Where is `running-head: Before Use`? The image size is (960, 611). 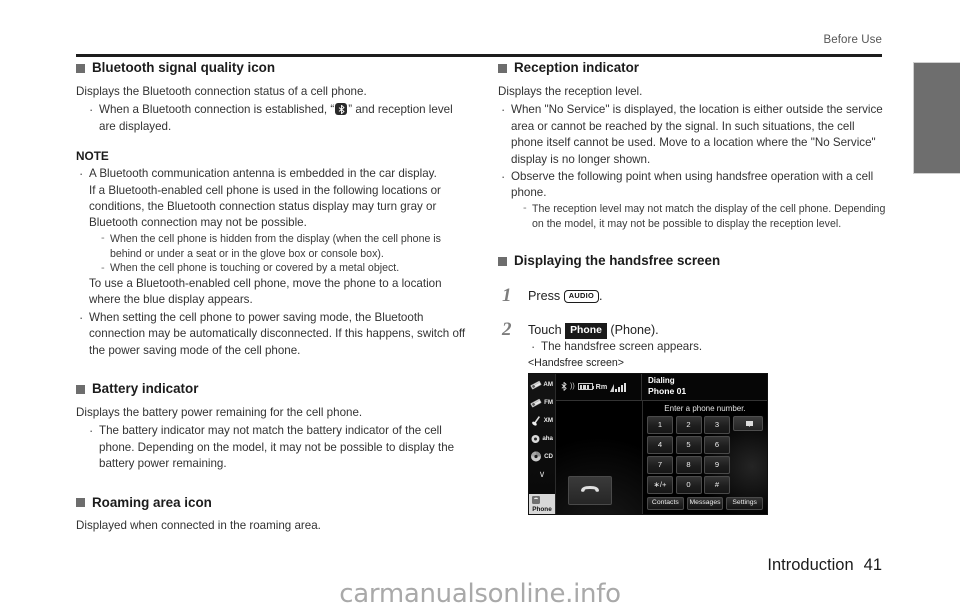 running-head: Before Use is located at coordinates (852, 40).